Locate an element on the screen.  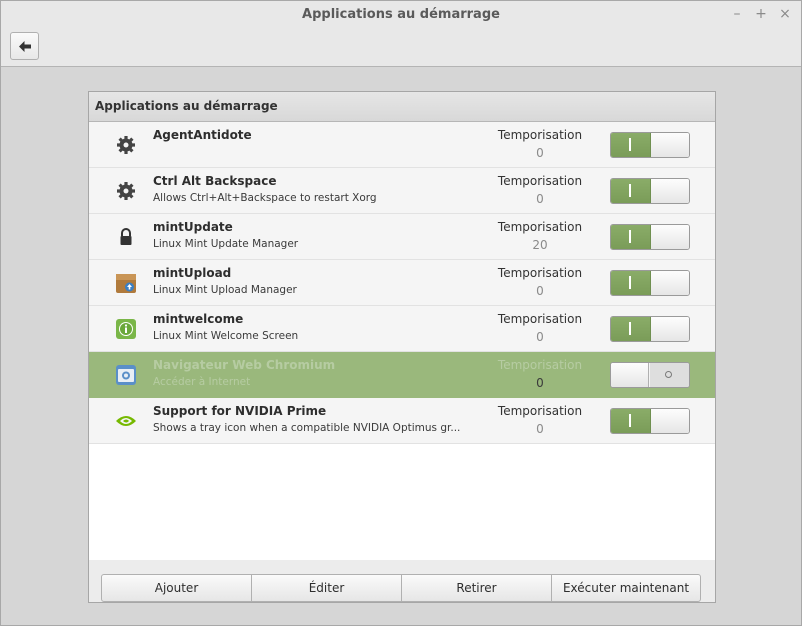
arrow-left-icon is located at coordinates (25, 46).